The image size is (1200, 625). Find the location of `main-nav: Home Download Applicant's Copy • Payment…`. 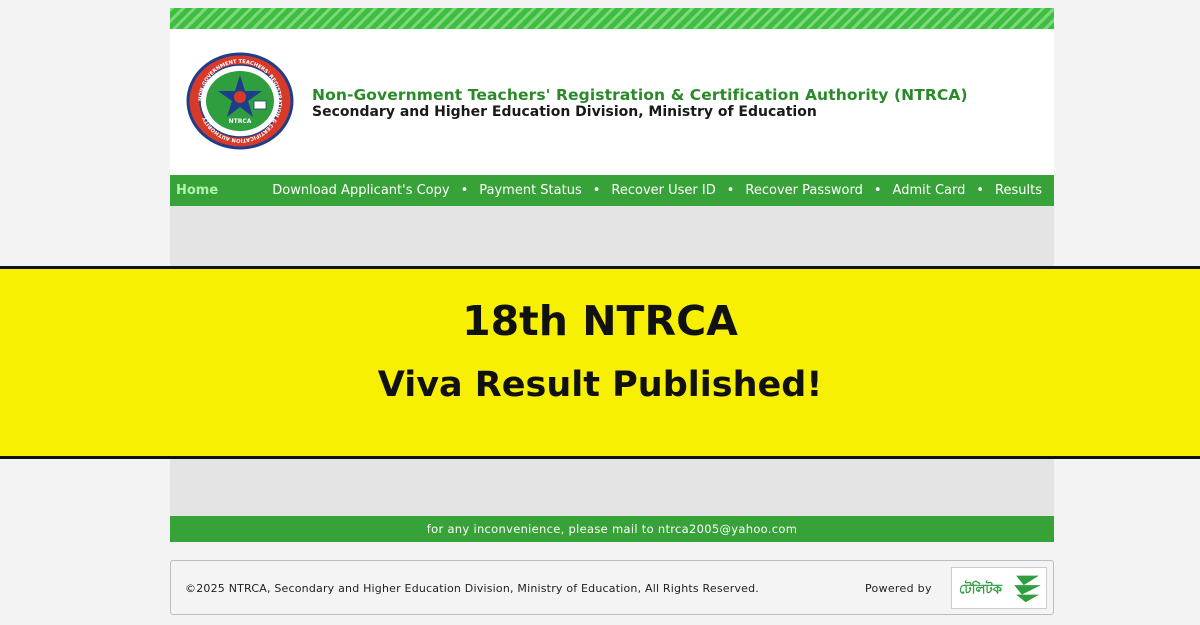

main-nav: Home Download Applicant's Copy • Payment… is located at coordinates (612, 190).